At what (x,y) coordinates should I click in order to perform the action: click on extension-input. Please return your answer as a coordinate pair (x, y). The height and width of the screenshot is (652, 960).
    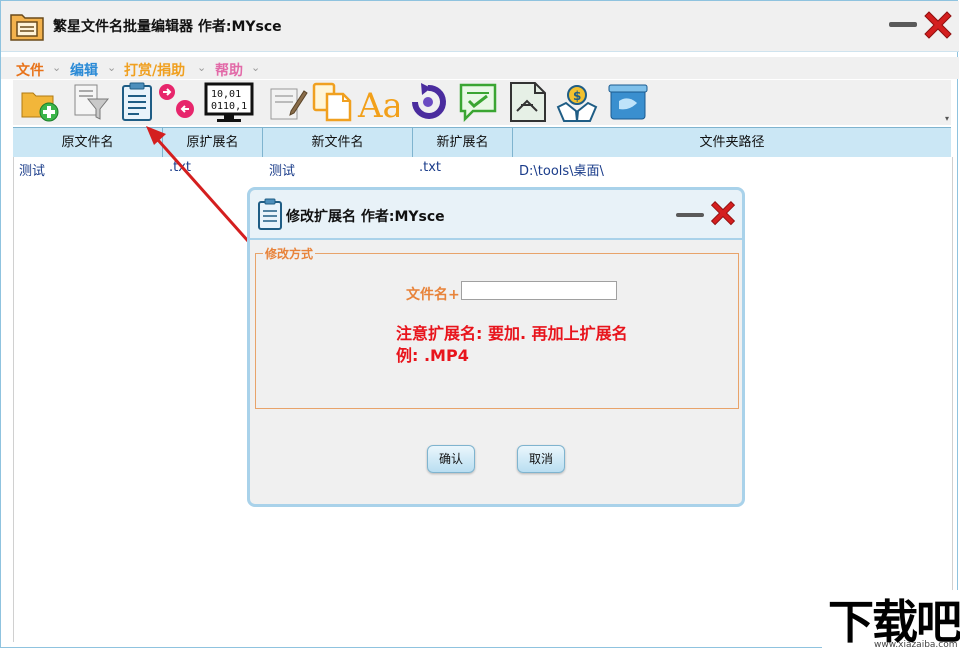
    Looking at the image, I should click on (539, 290).